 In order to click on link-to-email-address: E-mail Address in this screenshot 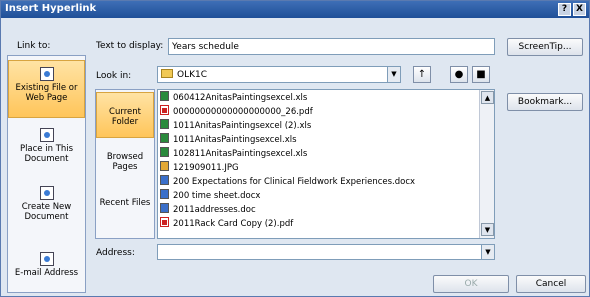, I will do `click(46, 269)`.